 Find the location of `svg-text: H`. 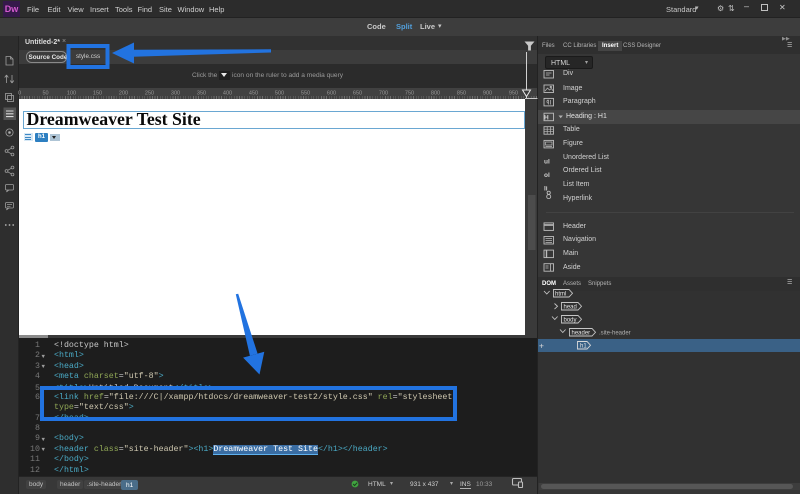

svg-text: H is located at coordinates (546, 118).